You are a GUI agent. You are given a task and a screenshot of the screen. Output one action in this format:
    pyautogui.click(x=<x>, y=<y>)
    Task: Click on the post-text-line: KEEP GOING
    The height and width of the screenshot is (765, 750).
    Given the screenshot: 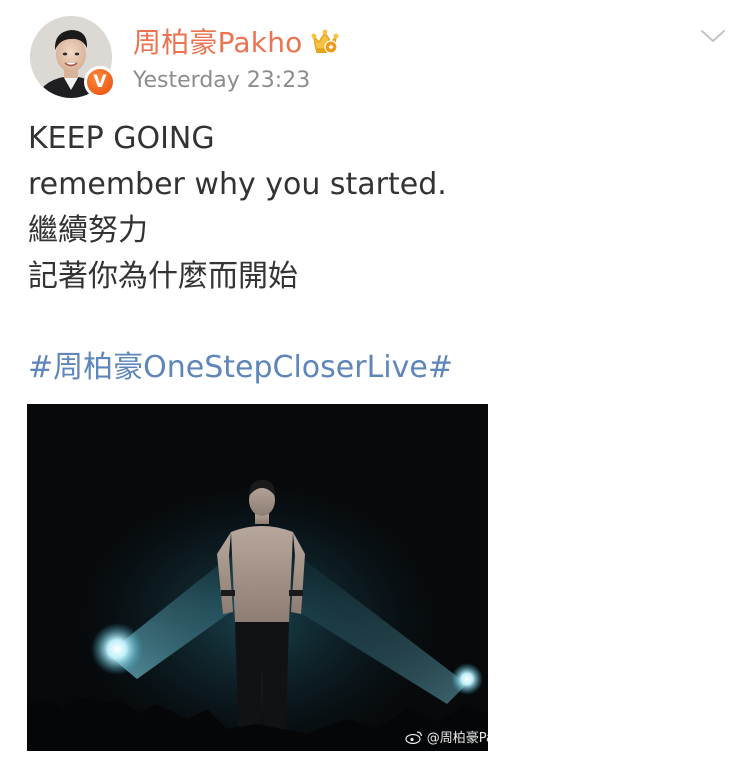 What is the action you would take?
    pyautogui.click(x=121, y=138)
    